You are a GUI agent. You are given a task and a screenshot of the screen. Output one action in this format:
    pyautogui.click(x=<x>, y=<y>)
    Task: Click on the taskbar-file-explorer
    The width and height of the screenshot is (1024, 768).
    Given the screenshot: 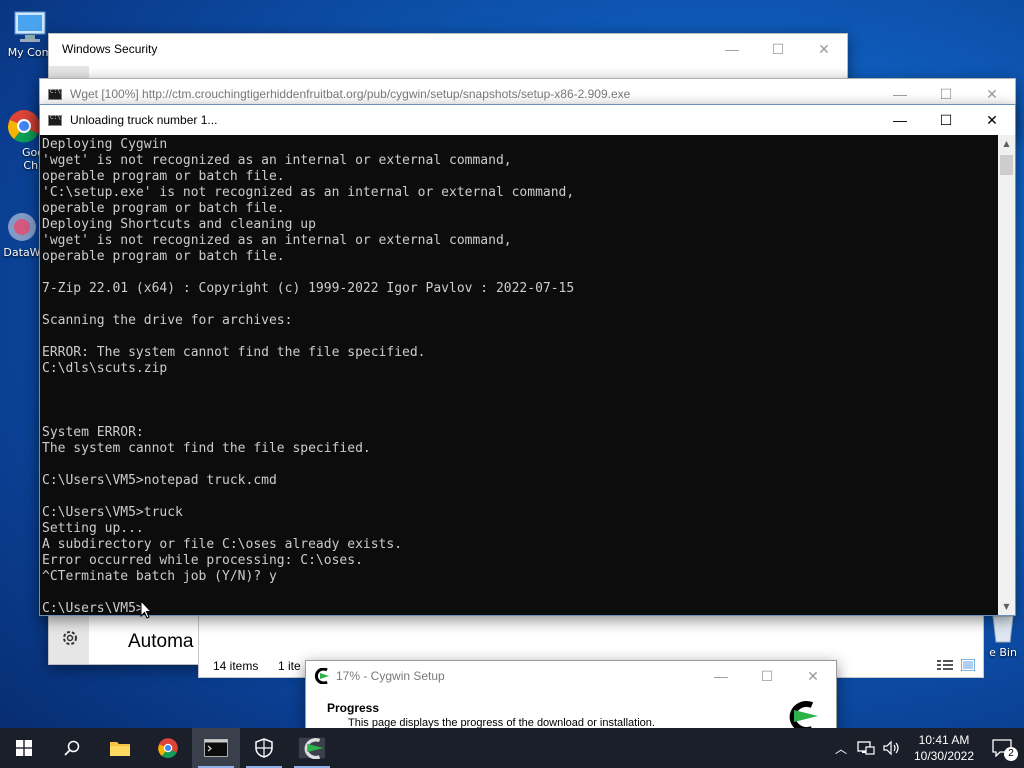 What is the action you would take?
    pyautogui.click(x=120, y=748)
    